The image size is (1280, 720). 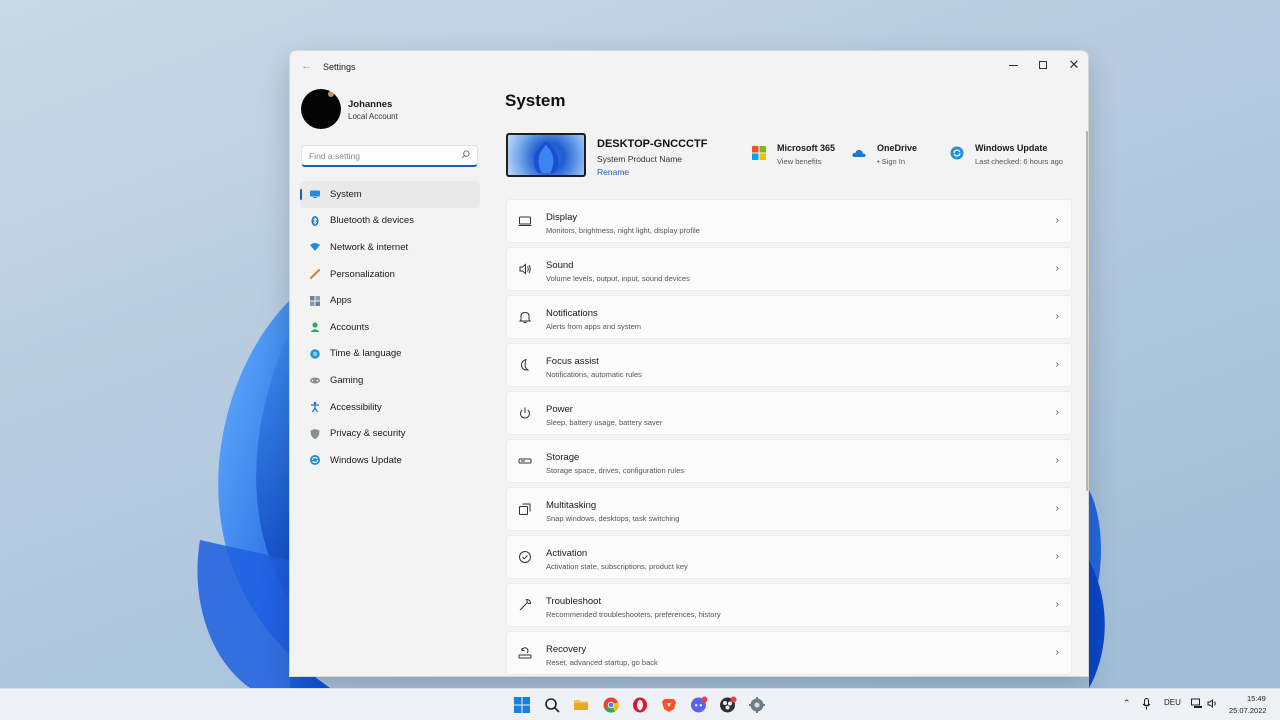 What do you see at coordinates (372, 221) in the screenshot?
I see `sidebar-item-label: Bluetooth & devices` at bounding box center [372, 221].